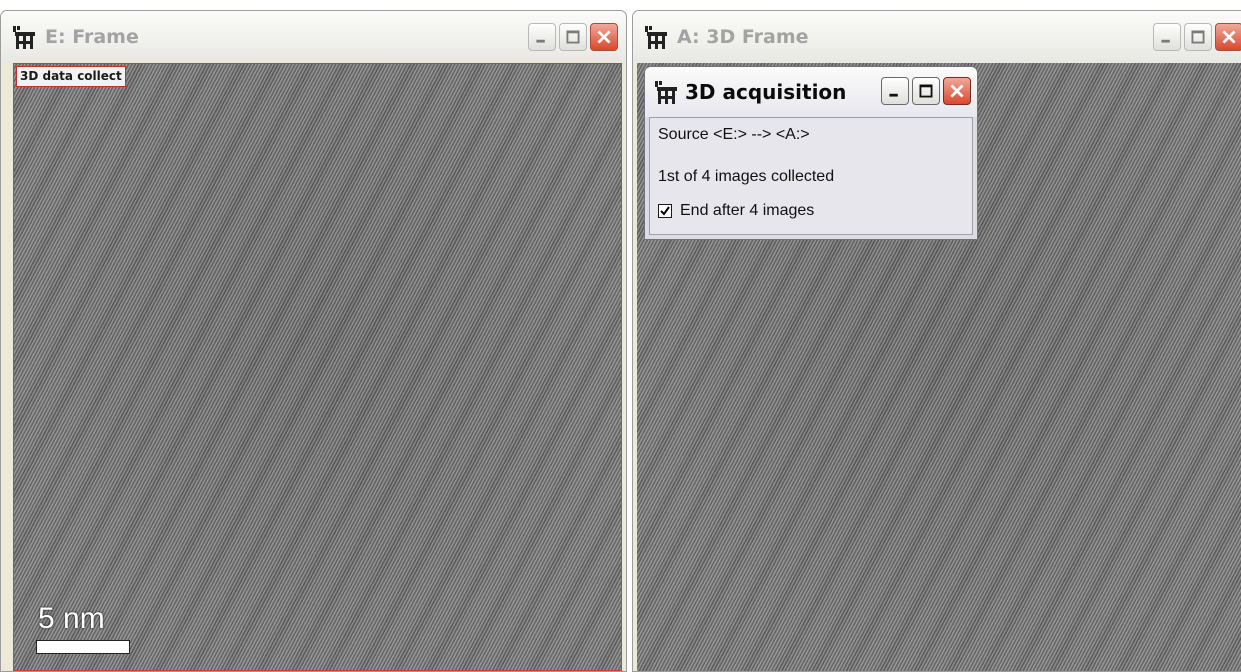 This screenshot has height=672, width=1241. I want to click on roi-label: 3D data collect, so click(71, 76).